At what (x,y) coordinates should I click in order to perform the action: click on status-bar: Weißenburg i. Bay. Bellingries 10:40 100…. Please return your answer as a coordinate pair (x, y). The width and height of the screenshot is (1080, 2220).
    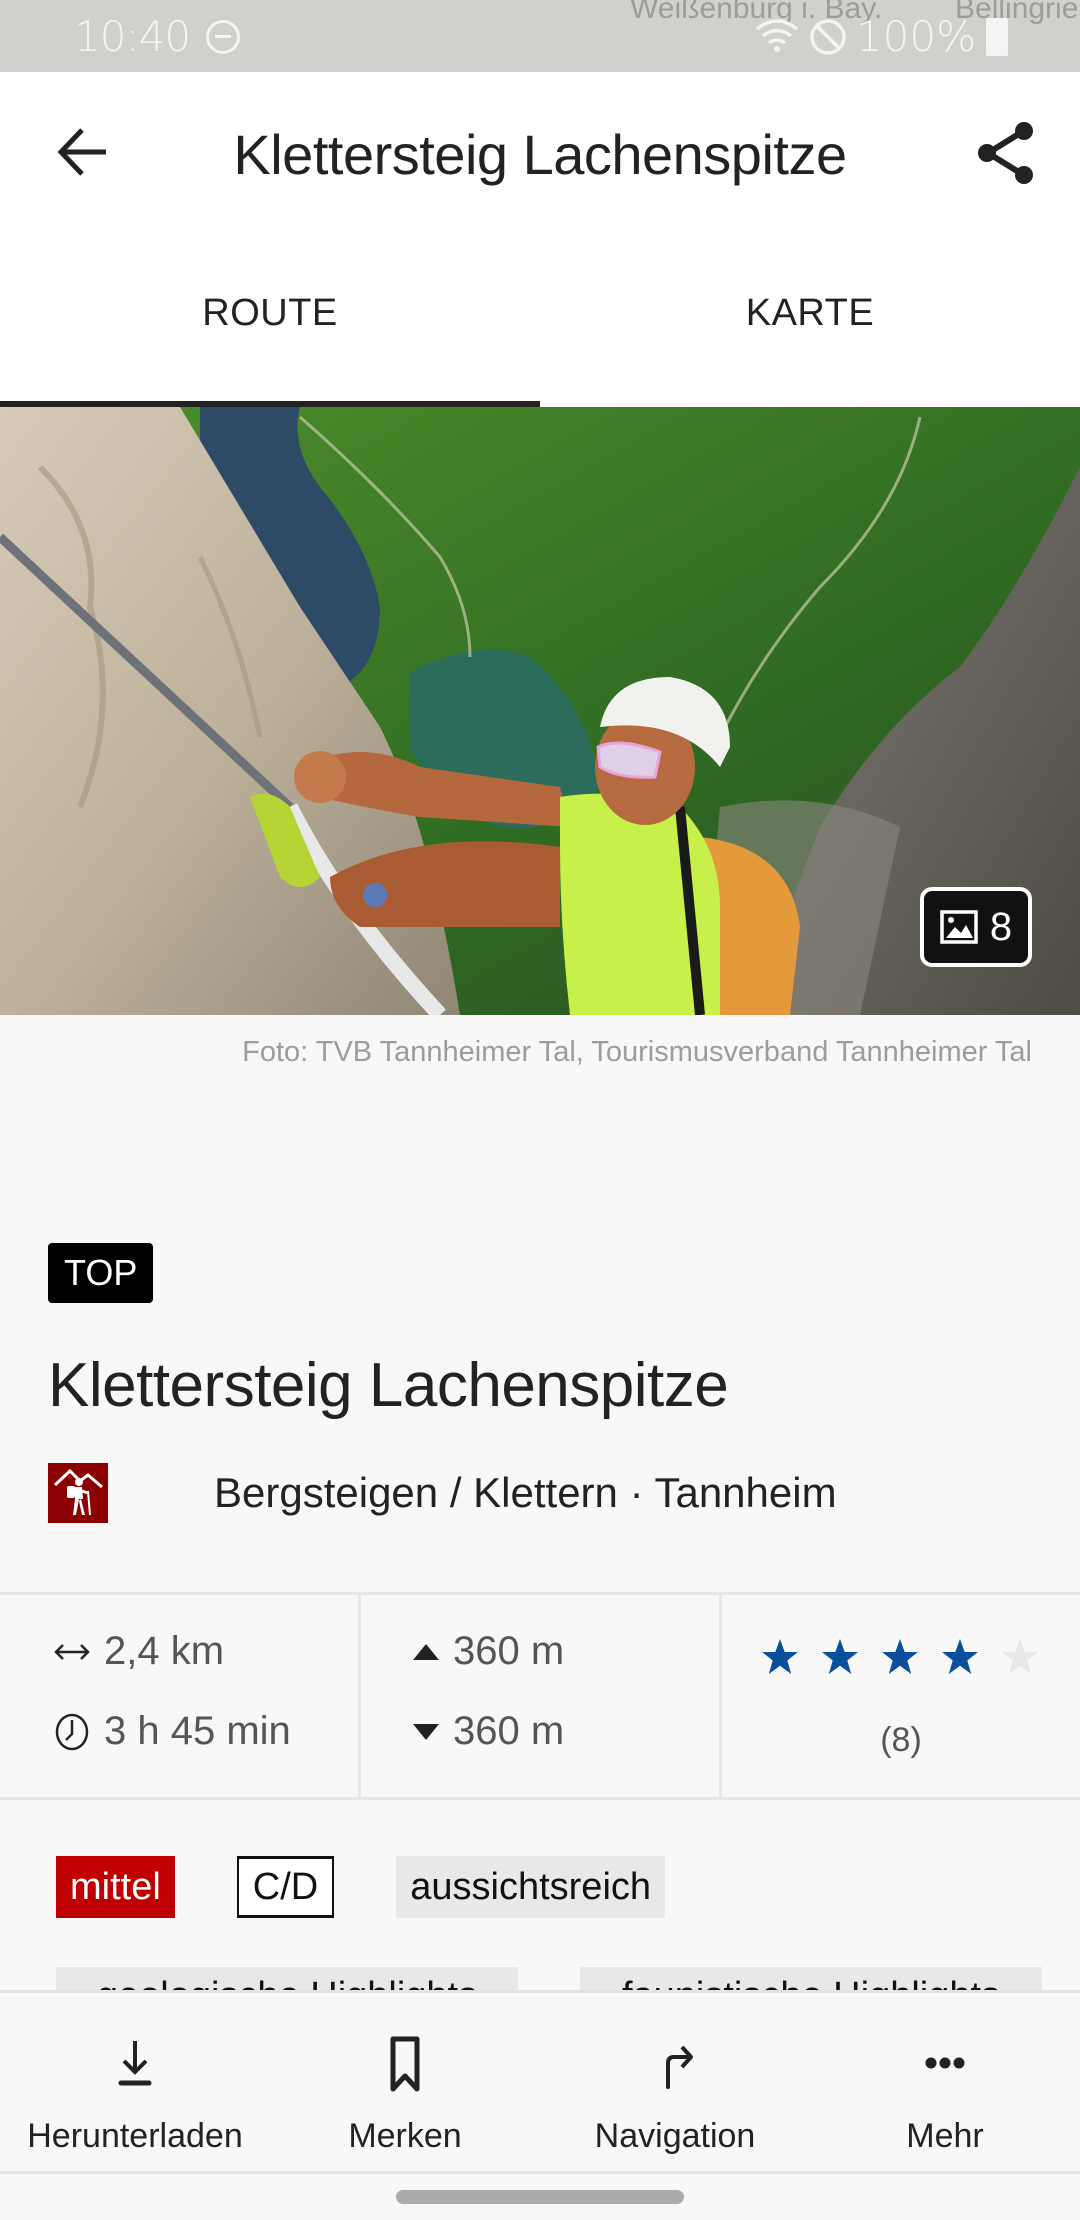
    Looking at the image, I should click on (540, 36).